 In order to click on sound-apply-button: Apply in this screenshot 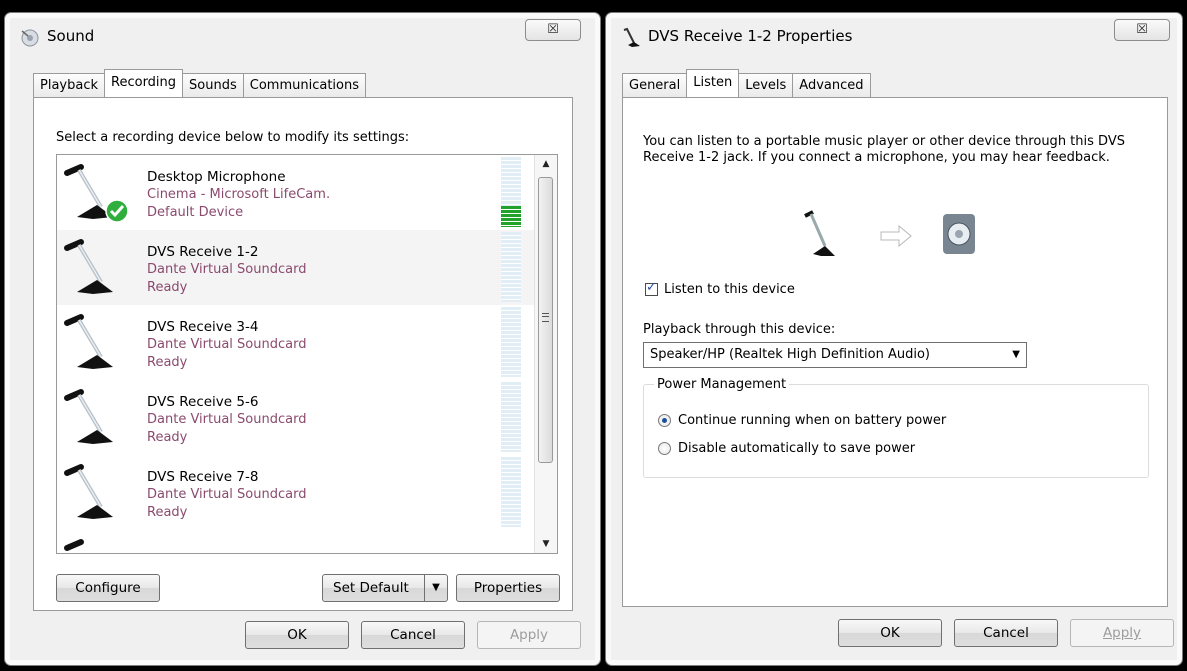, I will do `click(529, 635)`.